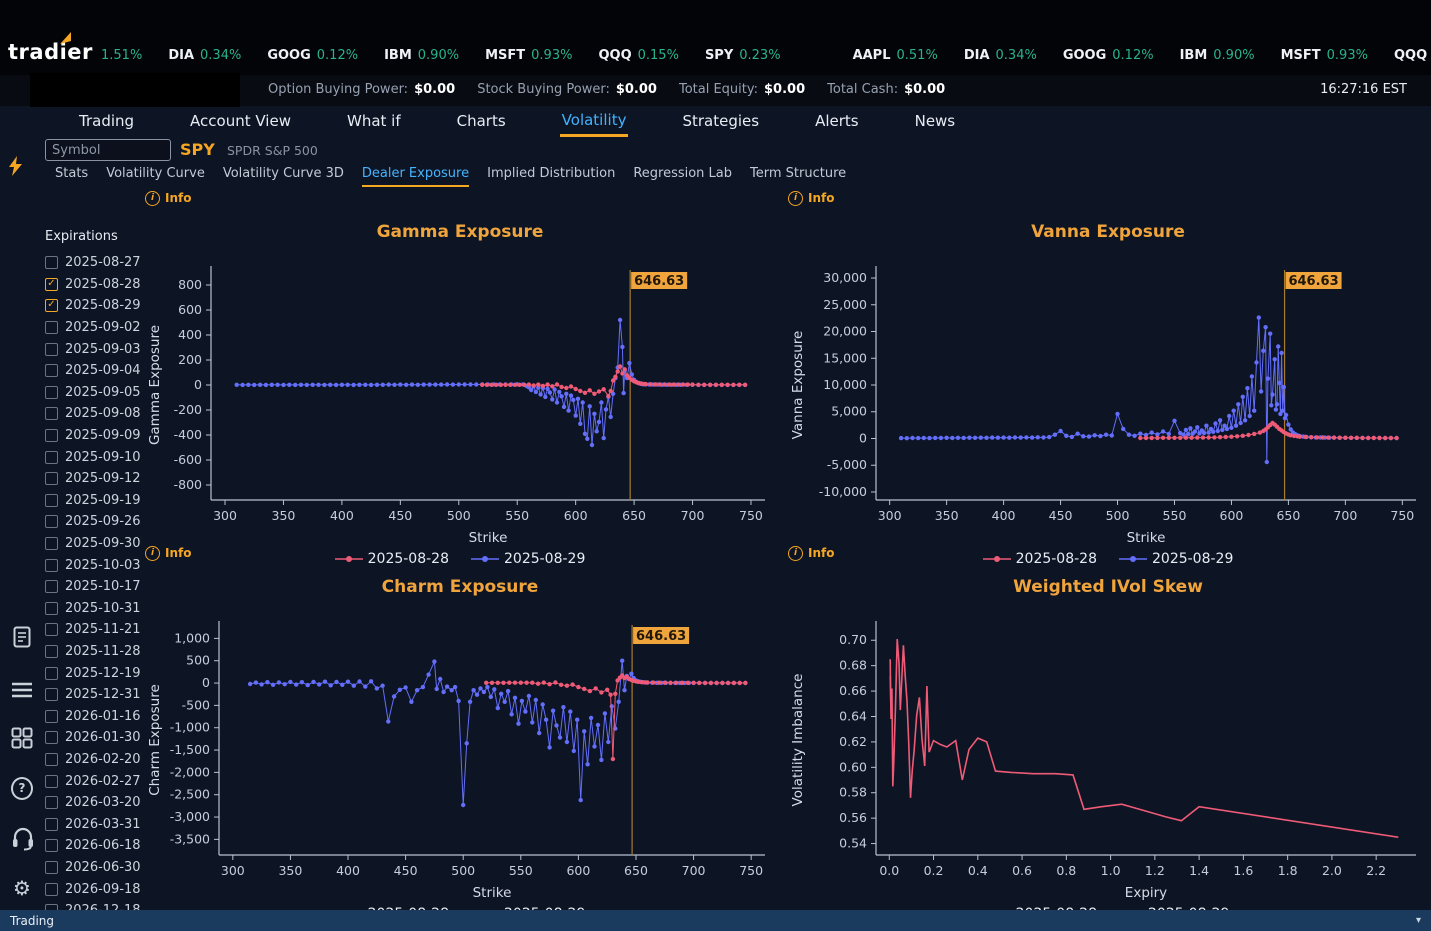  What do you see at coordinates (155, 176) in the screenshot?
I see `subtab-volatility-curve: Volatility Curve` at bounding box center [155, 176].